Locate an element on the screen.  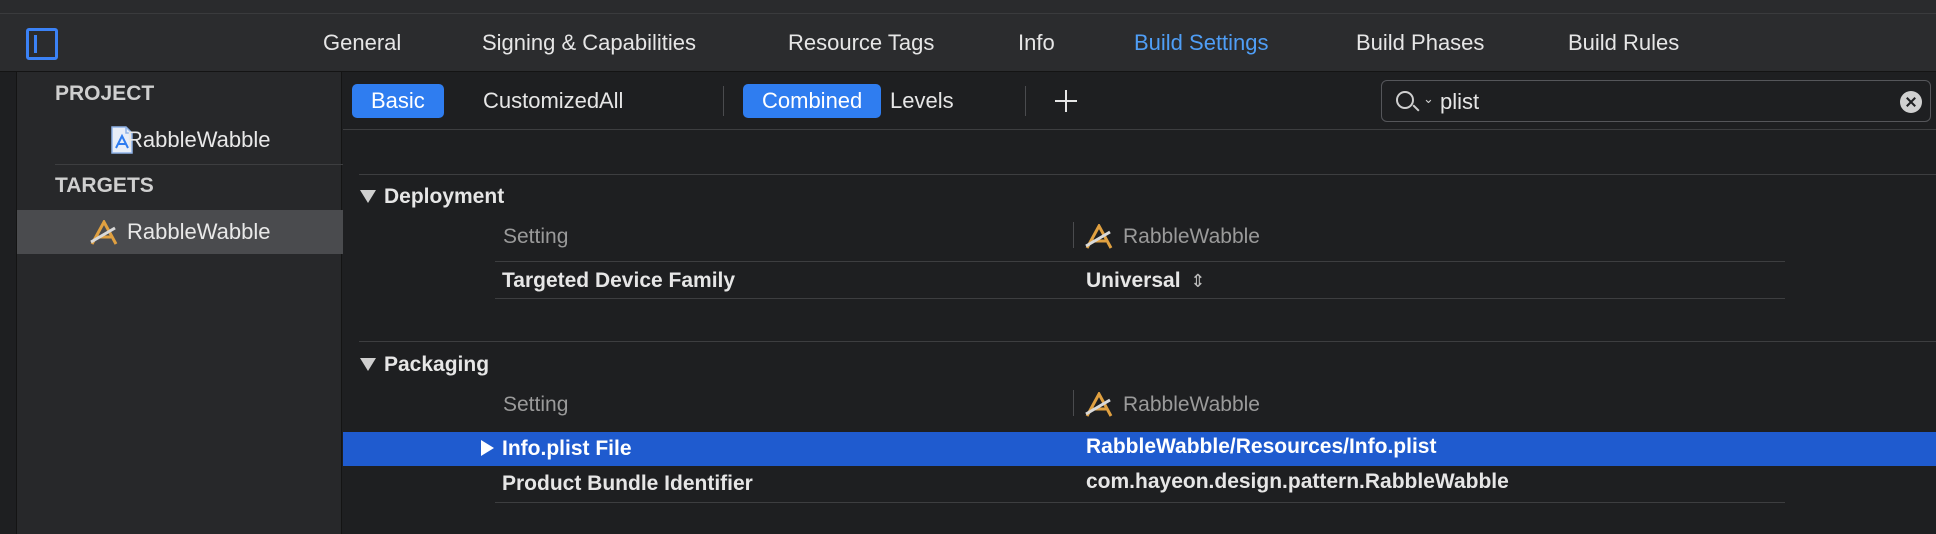
filter-basic-button: Basic is located at coordinates (398, 101).